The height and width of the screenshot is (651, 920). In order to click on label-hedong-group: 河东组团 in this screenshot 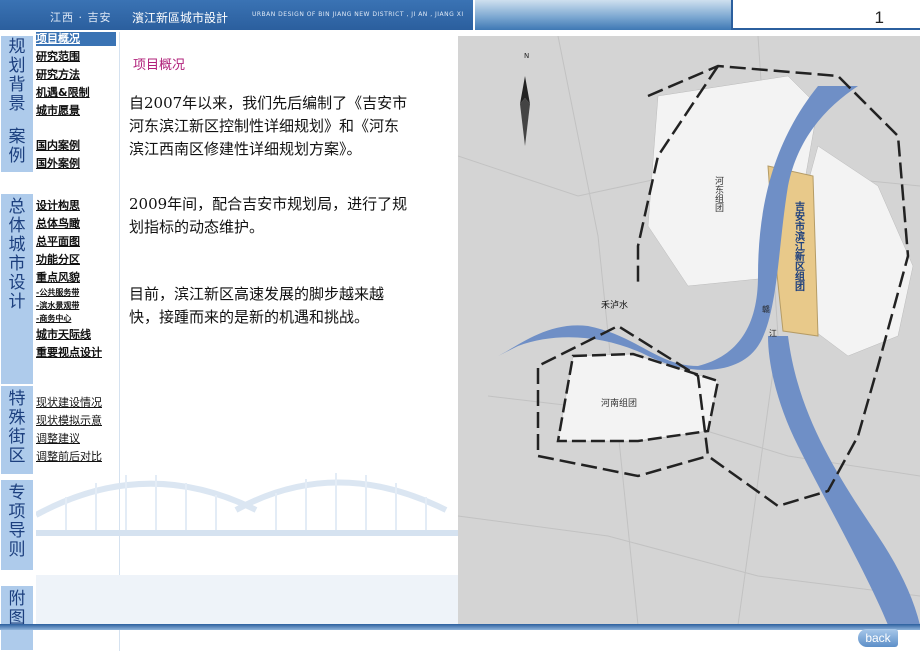, I will do `click(718, 194)`.